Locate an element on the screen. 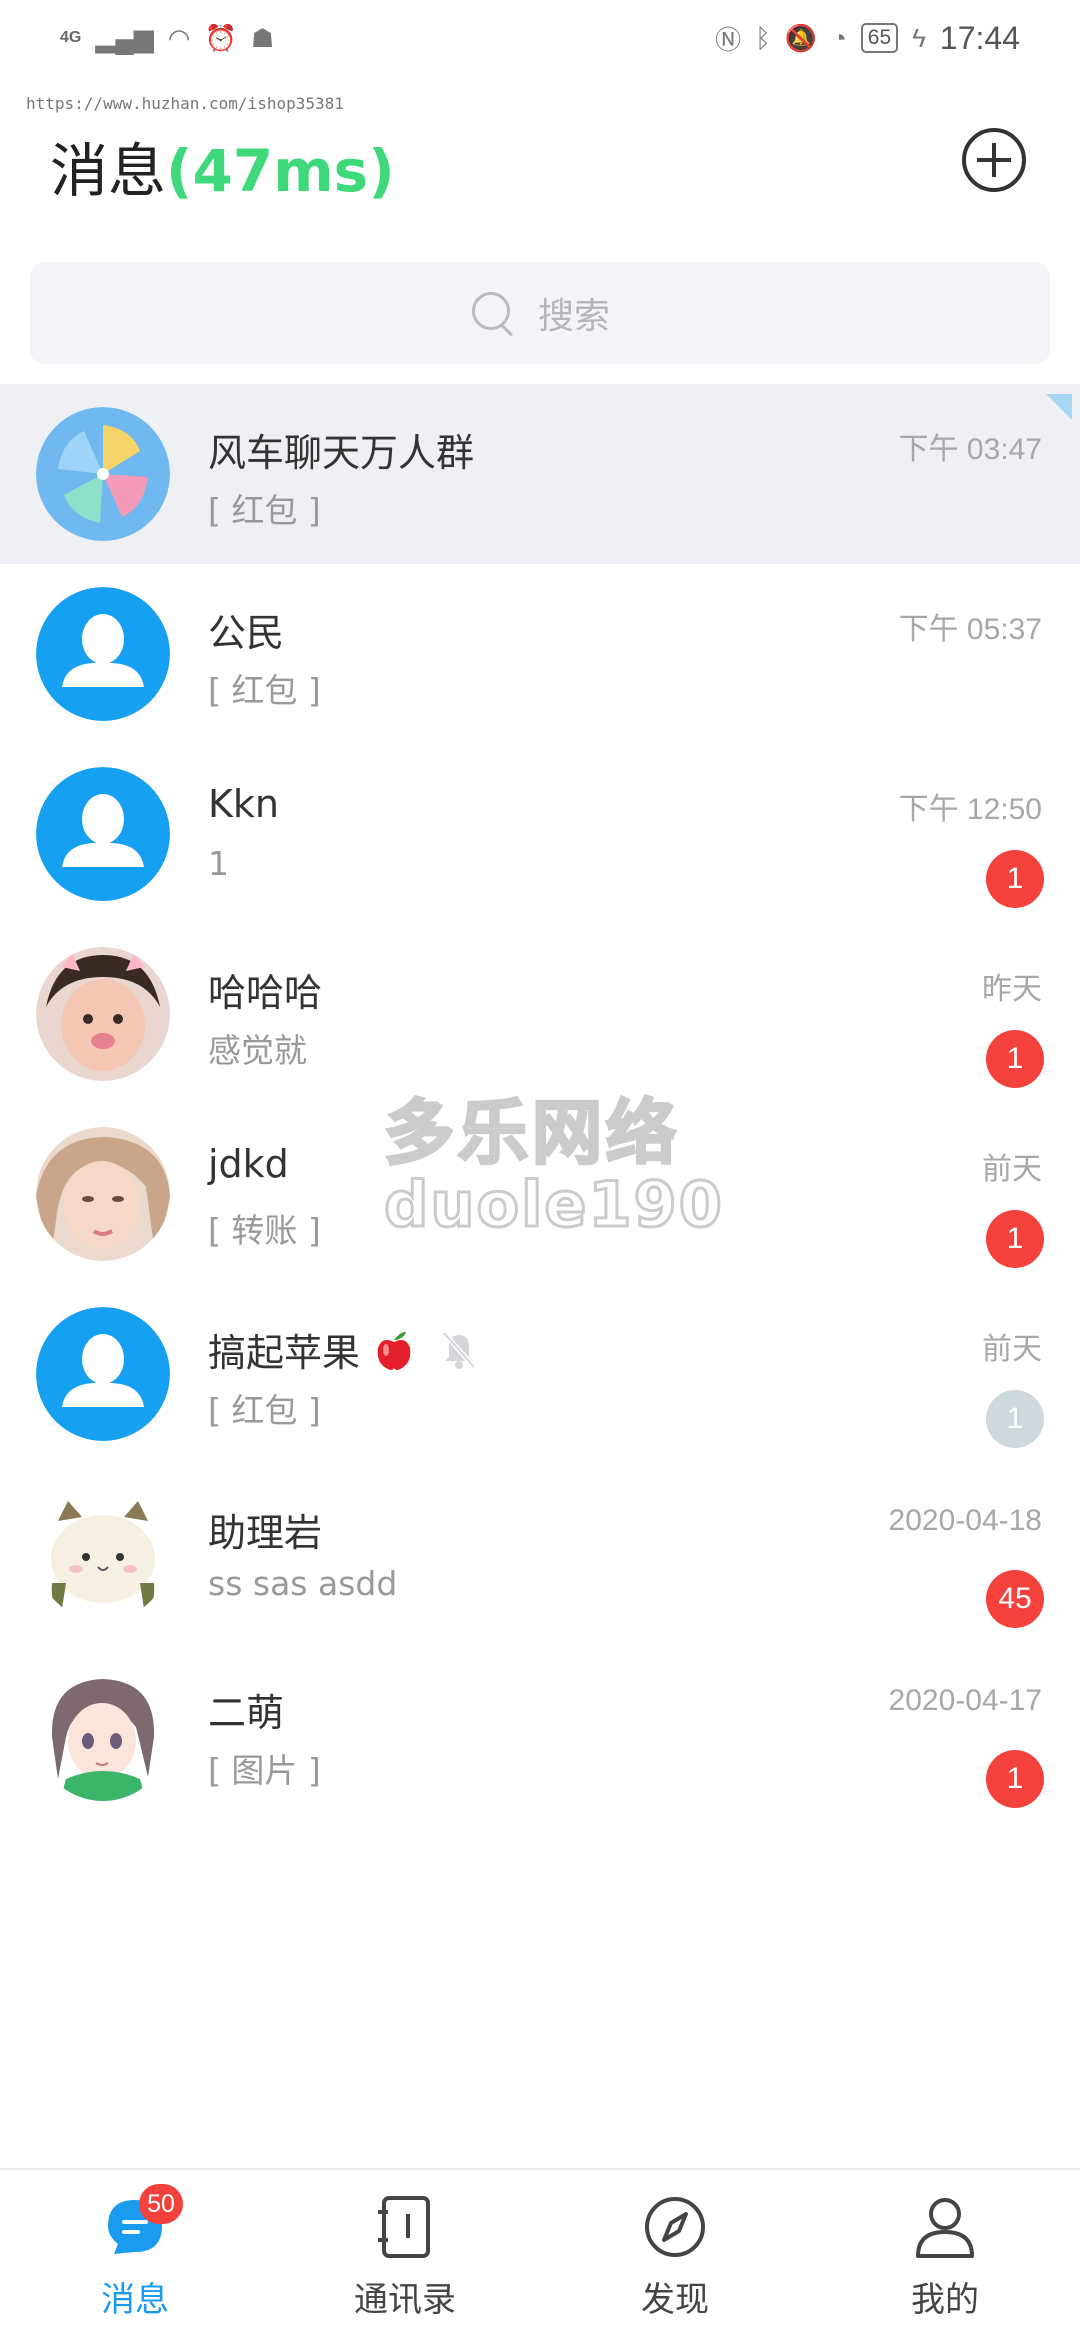 The height and width of the screenshot is (2340, 1080). conversation-item: jdkd [ 转账 ] 前天 1 is located at coordinates (540, 1194).